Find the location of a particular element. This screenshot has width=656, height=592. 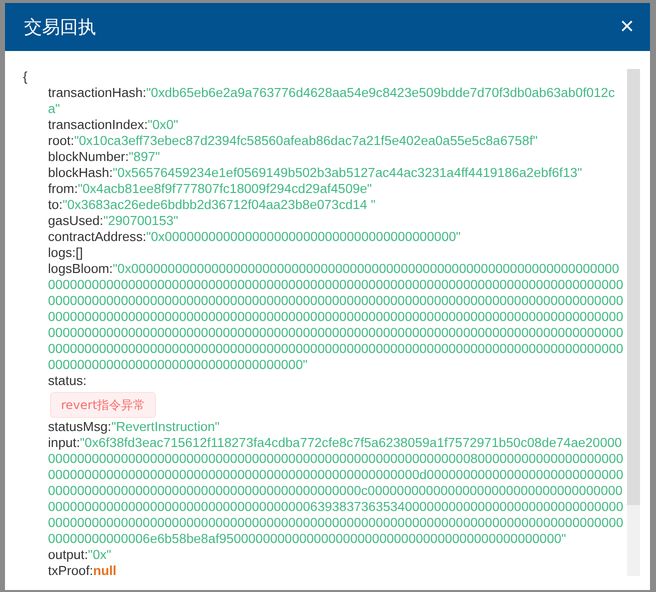

json-key: status: is located at coordinates (67, 380).